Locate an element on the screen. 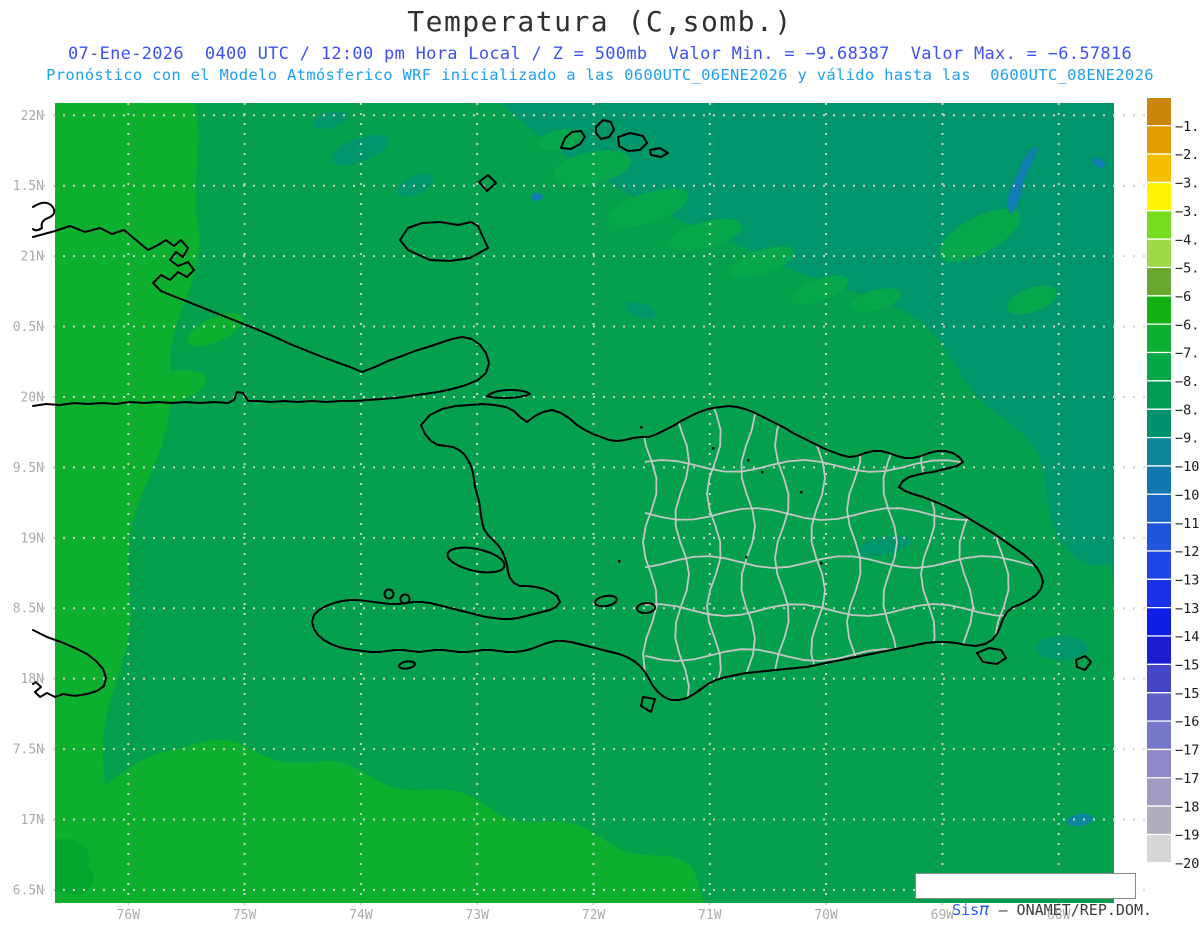 This screenshot has width=1200, height=927. pi-symbol: π is located at coordinates (984, 910).